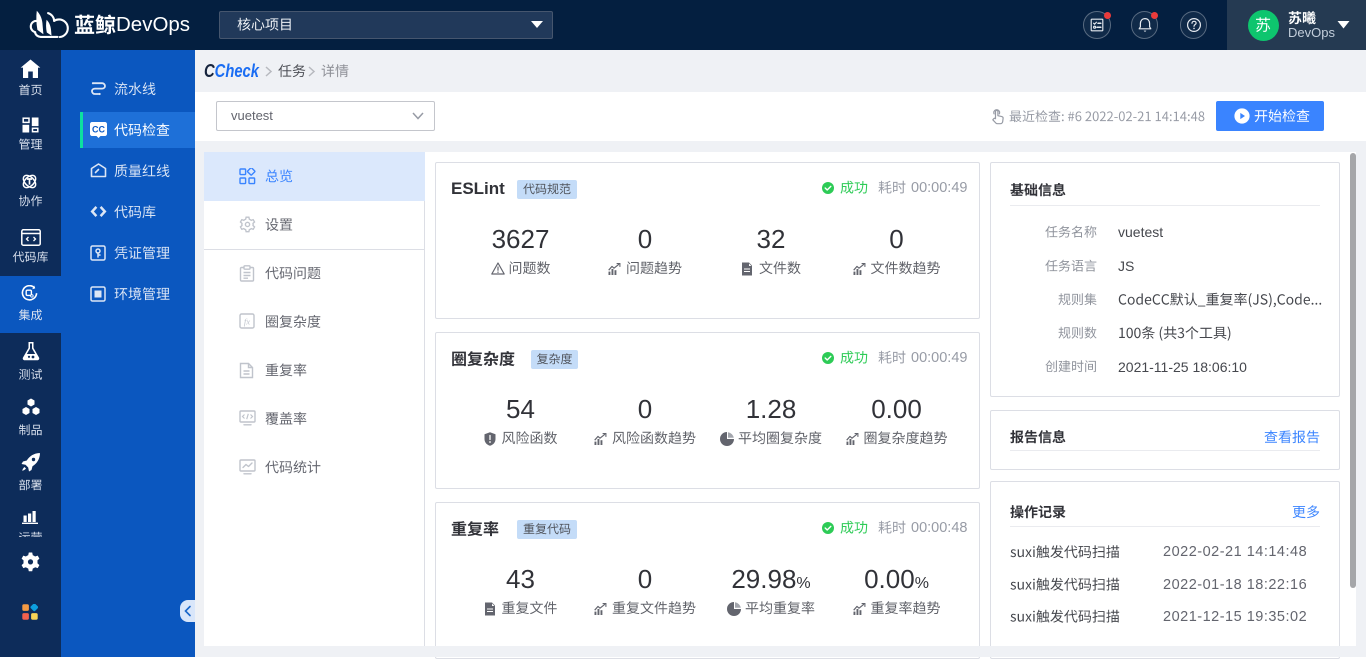 This screenshot has width=1366, height=659. What do you see at coordinates (98, 130) in the screenshot?
I see `svg-text: CC` at bounding box center [98, 130].